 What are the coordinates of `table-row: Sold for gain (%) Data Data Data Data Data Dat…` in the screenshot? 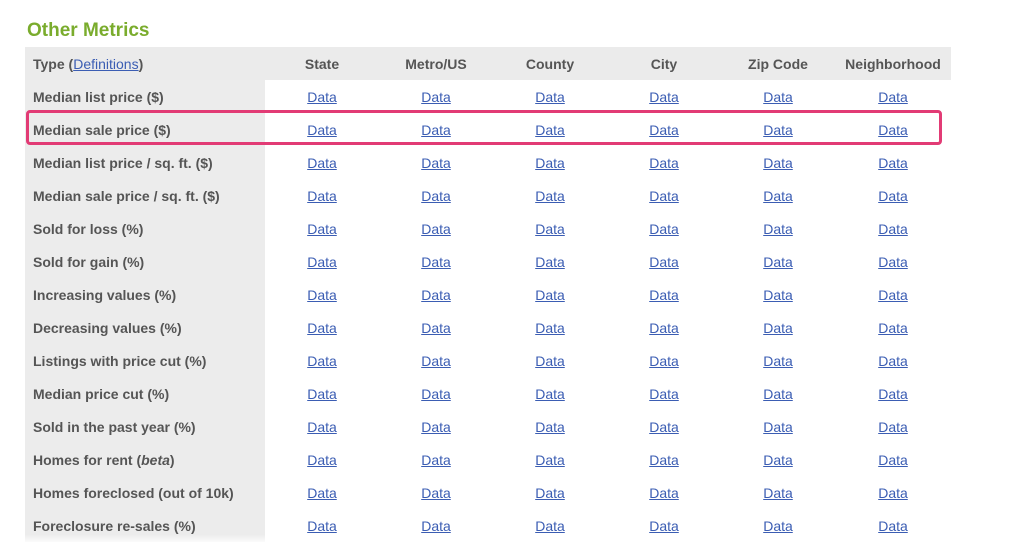 It's located at (488, 261).